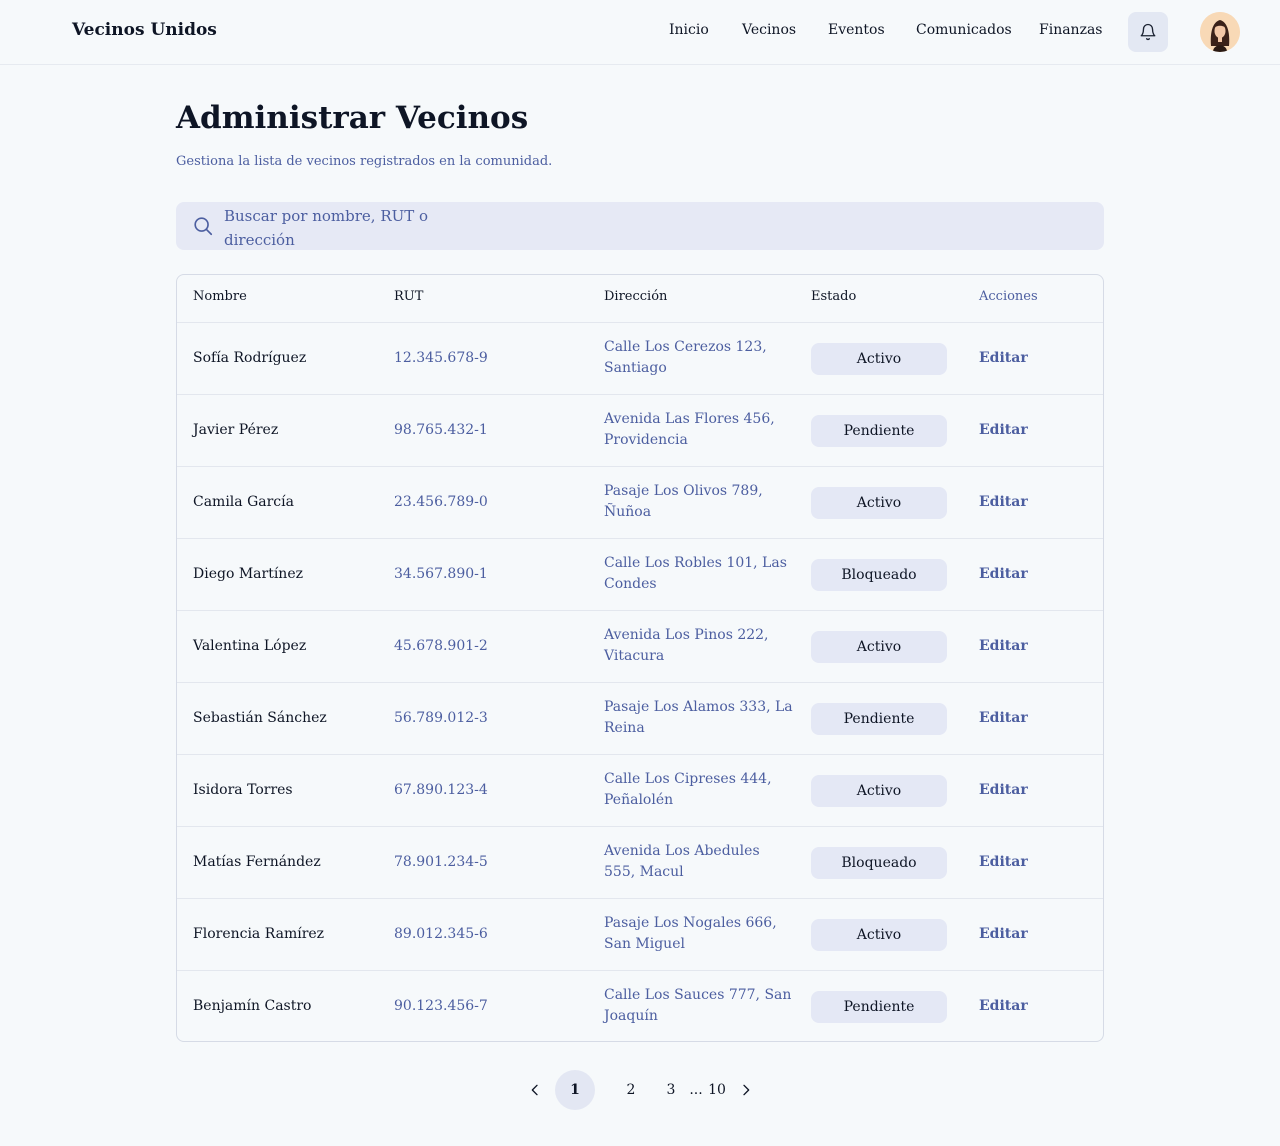 The height and width of the screenshot is (1146, 1280). What do you see at coordinates (636, 296) in the screenshot?
I see `header-direccion: Dirección` at bounding box center [636, 296].